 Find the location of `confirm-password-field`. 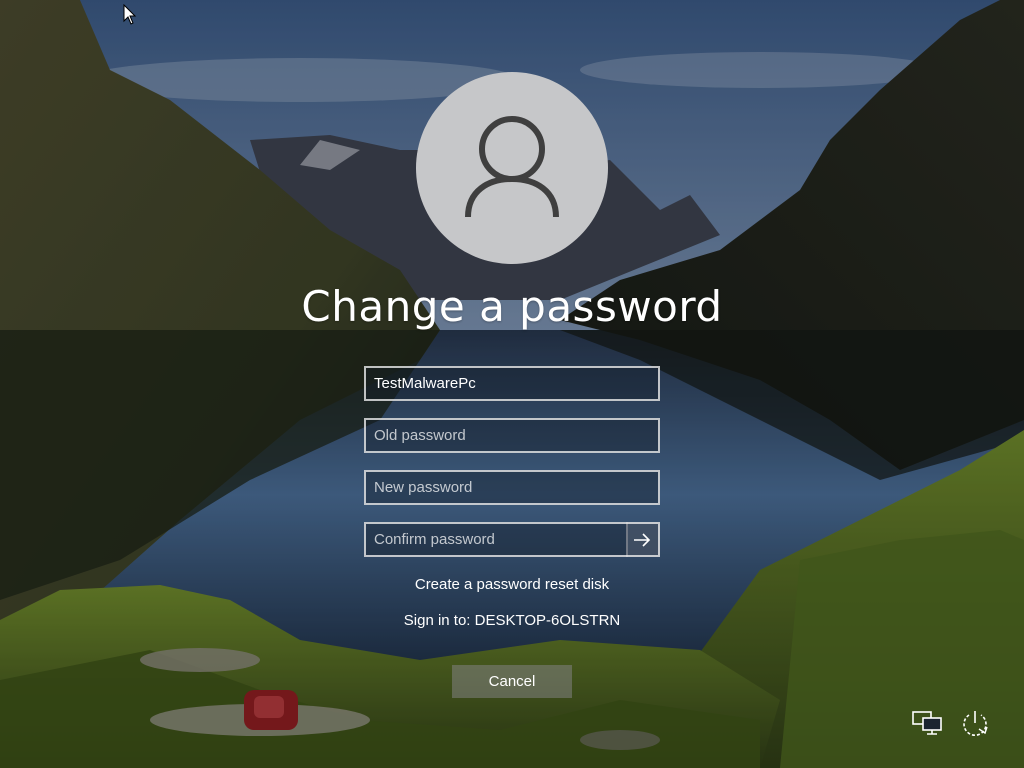

confirm-password-field is located at coordinates (496, 539).